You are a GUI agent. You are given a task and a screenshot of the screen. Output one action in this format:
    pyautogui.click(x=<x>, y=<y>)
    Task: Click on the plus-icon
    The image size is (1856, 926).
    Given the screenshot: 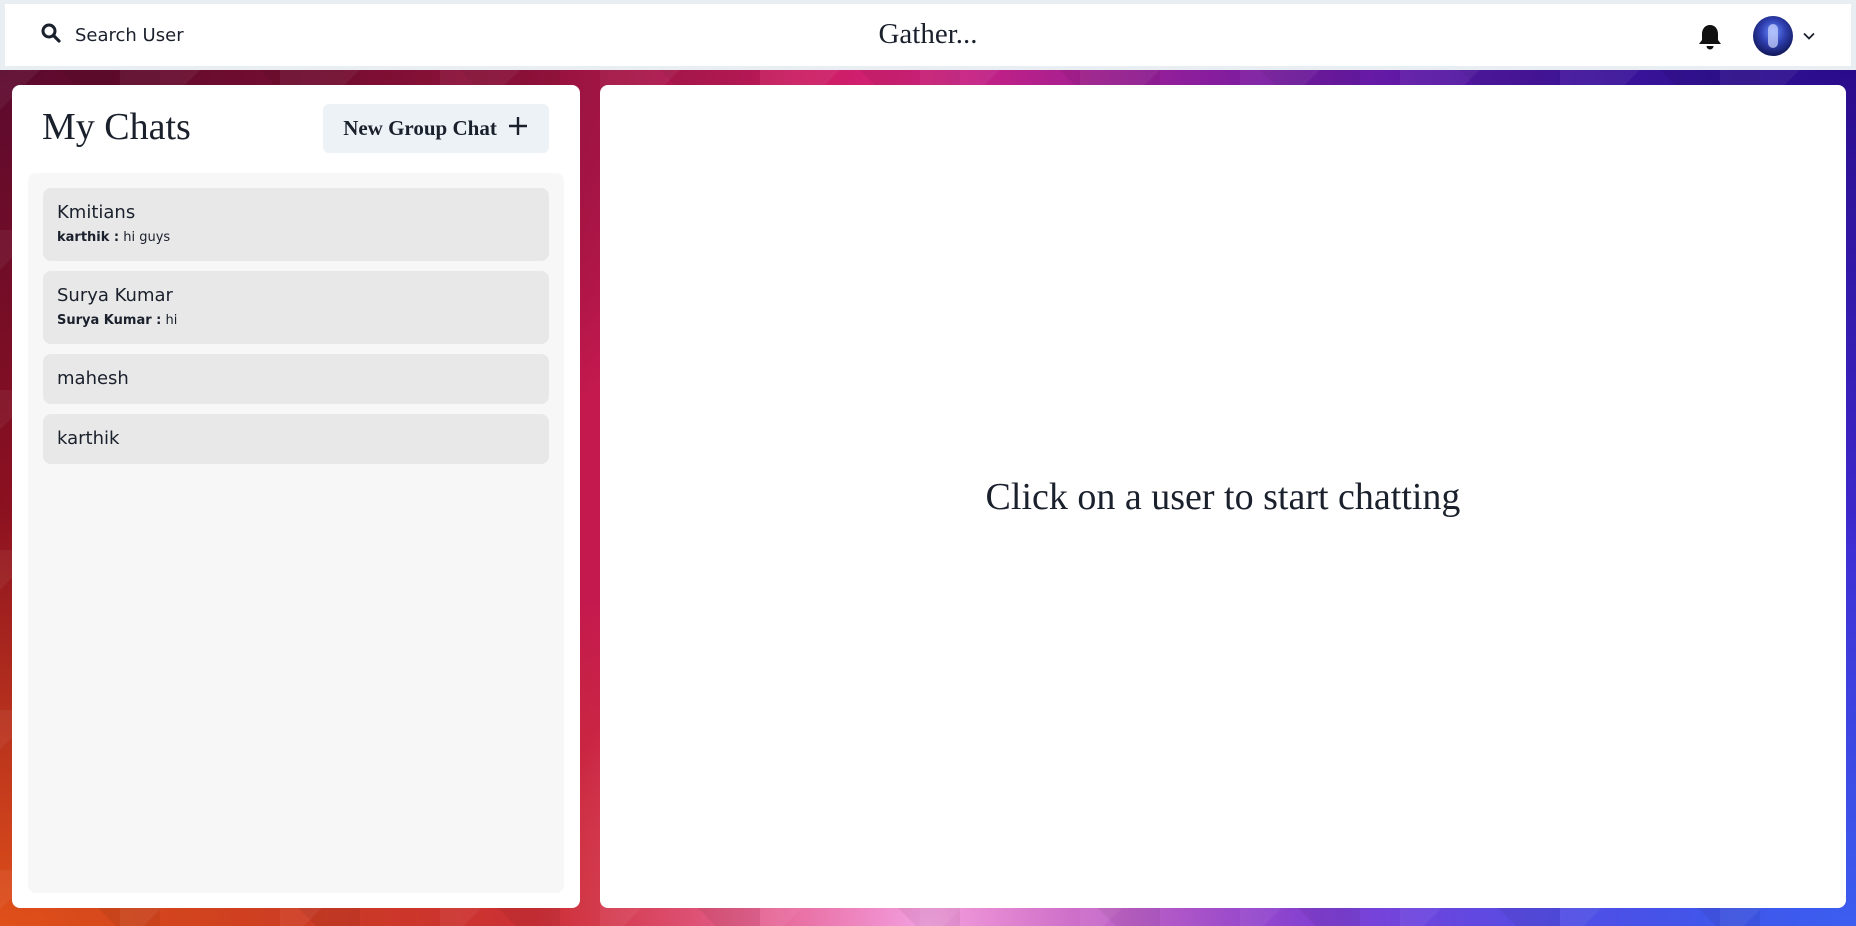 What is the action you would take?
    pyautogui.click(x=518, y=129)
    